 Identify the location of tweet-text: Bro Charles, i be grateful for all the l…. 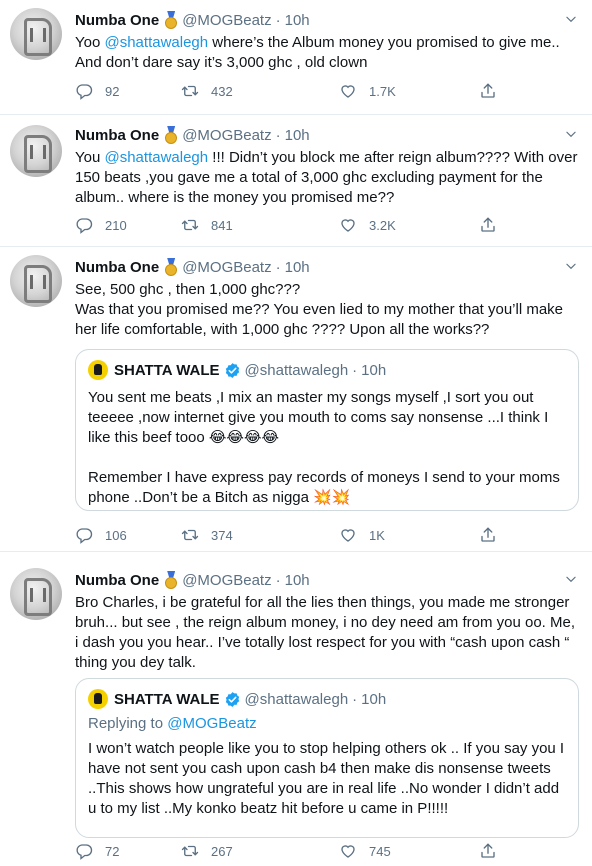
(325, 632).